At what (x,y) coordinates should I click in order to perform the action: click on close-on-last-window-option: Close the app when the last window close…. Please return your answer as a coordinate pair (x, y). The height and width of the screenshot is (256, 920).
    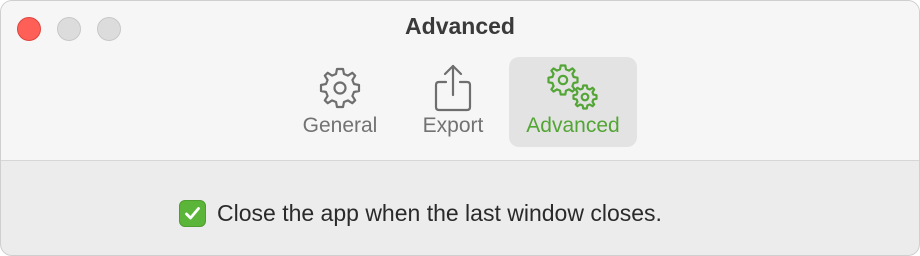
    Looking at the image, I should click on (420, 213).